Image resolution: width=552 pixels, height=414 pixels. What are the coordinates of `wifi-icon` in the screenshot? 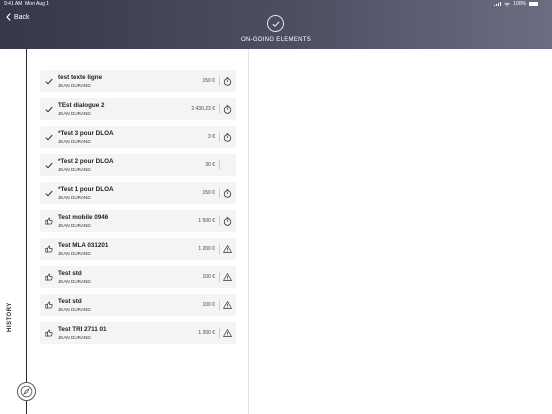 It's located at (507, 4).